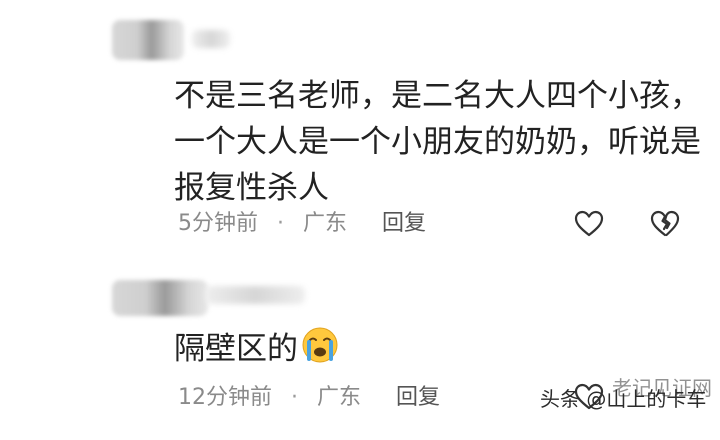 Image resolution: width=720 pixels, height=440 pixels. Describe the element at coordinates (589, 224) in the screenshot. I see `heart-outline-icon` at that location.